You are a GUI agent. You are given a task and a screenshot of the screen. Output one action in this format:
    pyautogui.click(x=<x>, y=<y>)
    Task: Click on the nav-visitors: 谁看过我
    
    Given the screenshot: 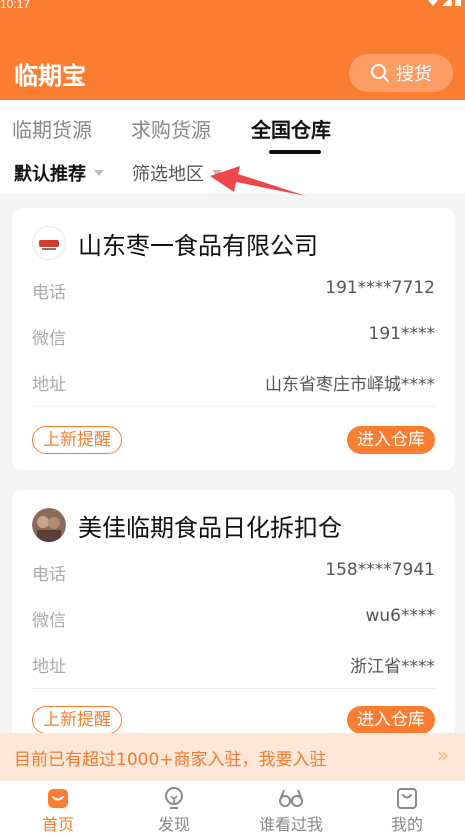 What is the action you would take?
    pyautogui.click(x=291, y=810)
    